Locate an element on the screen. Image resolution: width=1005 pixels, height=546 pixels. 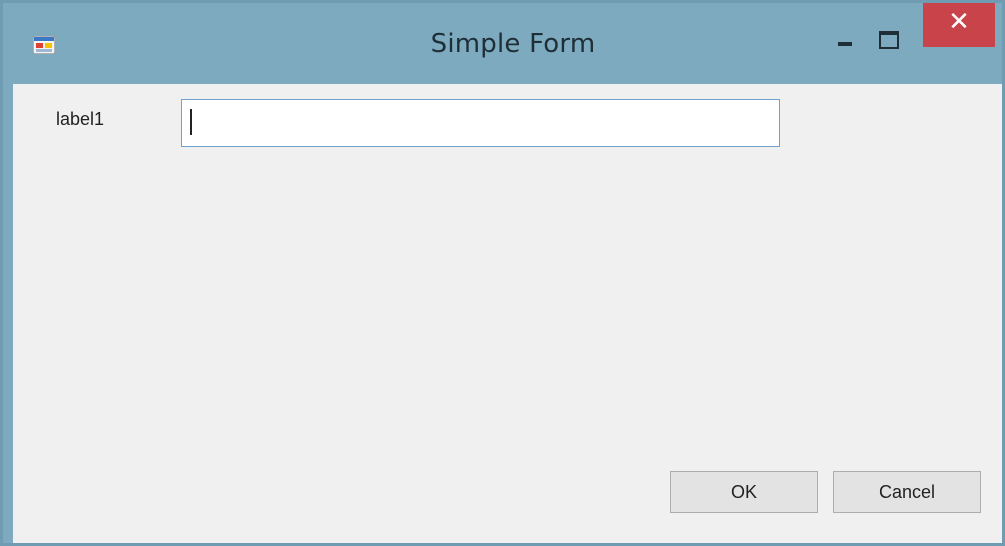
text-caret is located at coordinates (191, 122).